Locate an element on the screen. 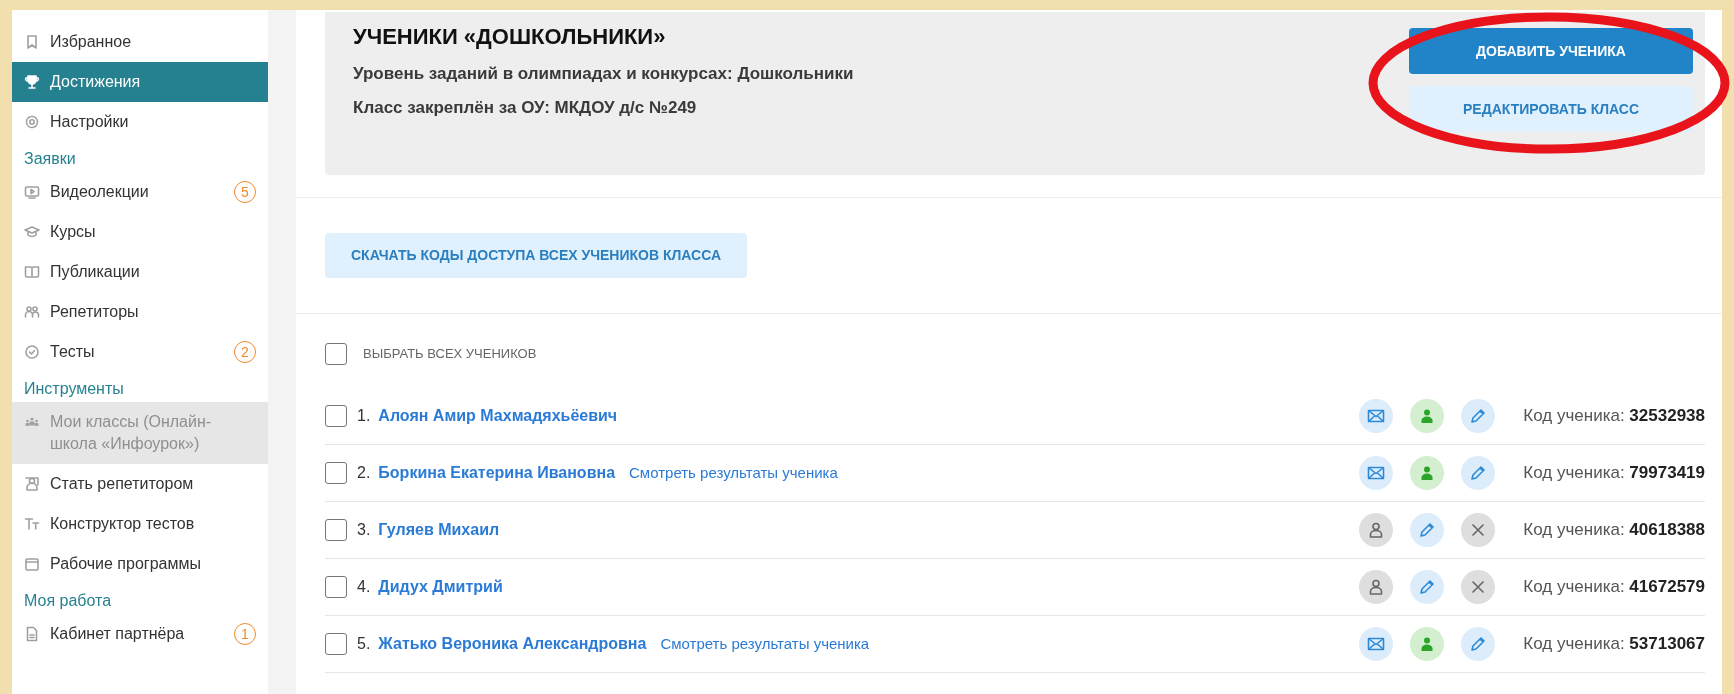 Image resolution: width=1734 pixels, height=694 pixels. student-name-link: Гуляев Михаил is located at coordinates (439, 530).